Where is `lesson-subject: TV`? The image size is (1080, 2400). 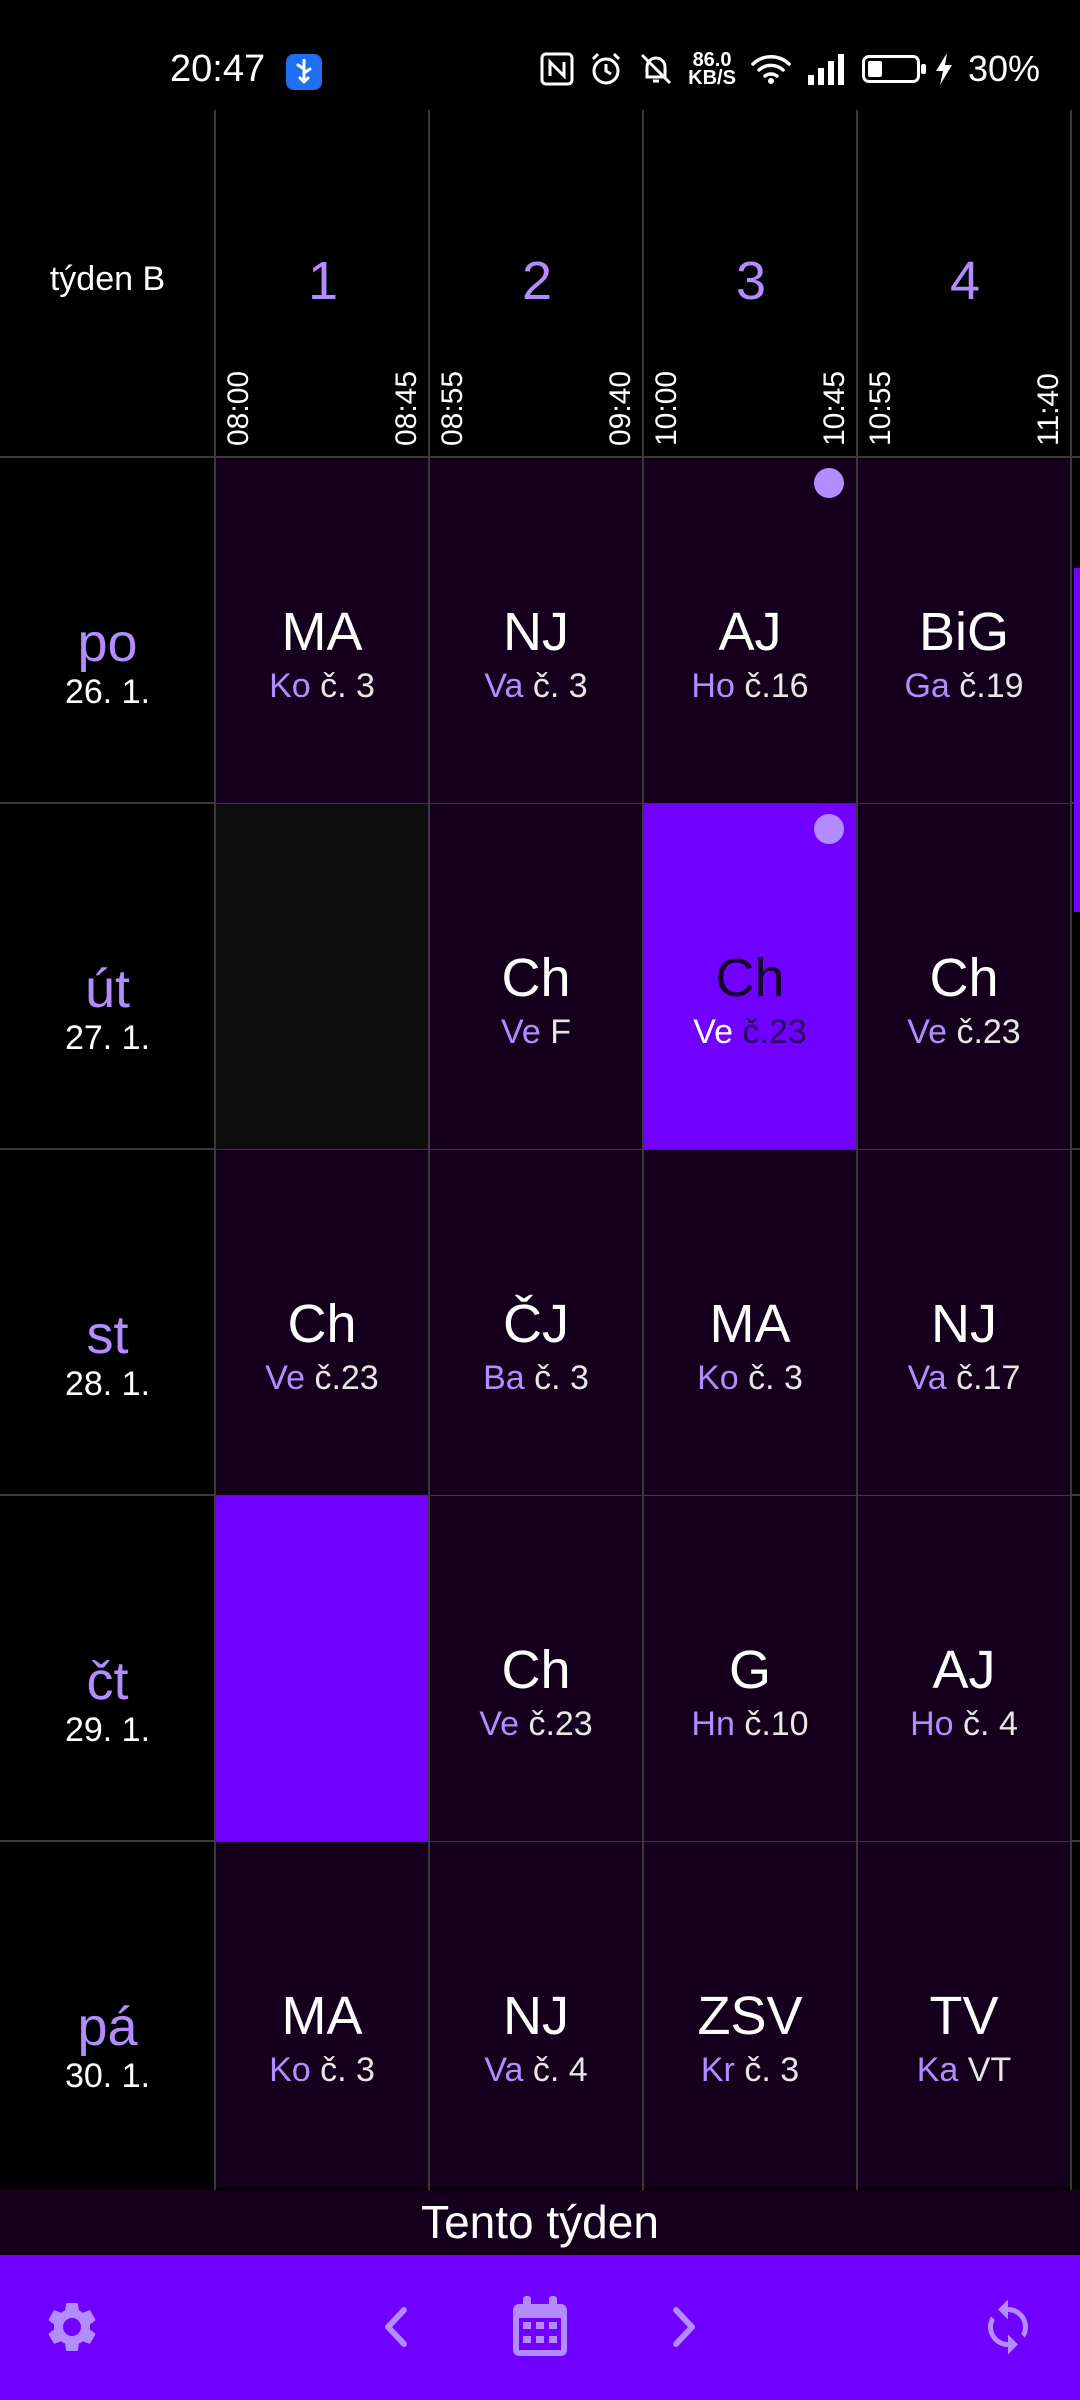 lesson-subject: TV is located at coordinates (964, 2016).